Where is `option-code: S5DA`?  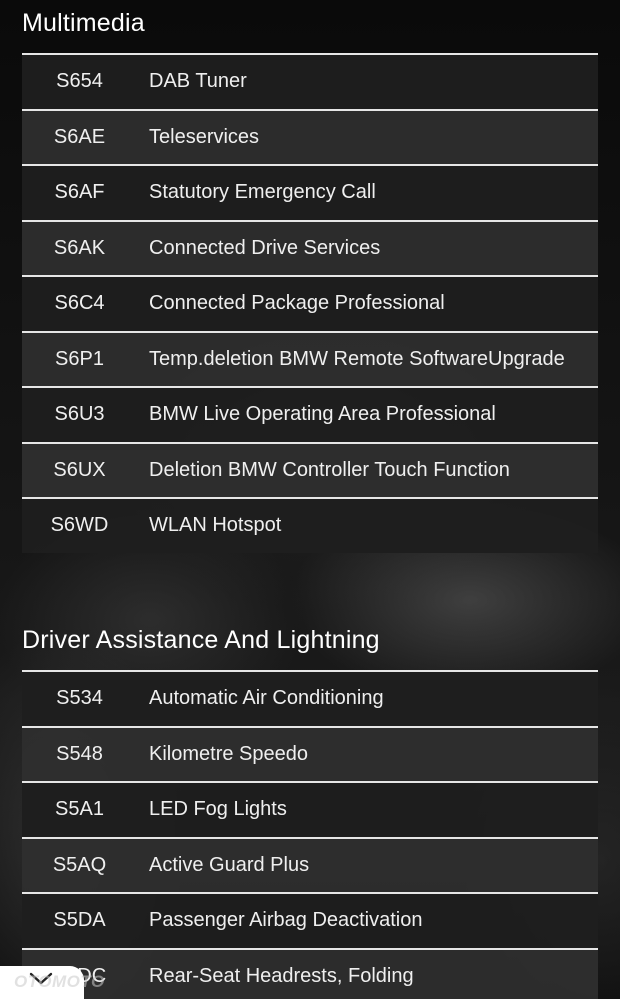 option-code: S5DA is located at coordinates (79, 920).